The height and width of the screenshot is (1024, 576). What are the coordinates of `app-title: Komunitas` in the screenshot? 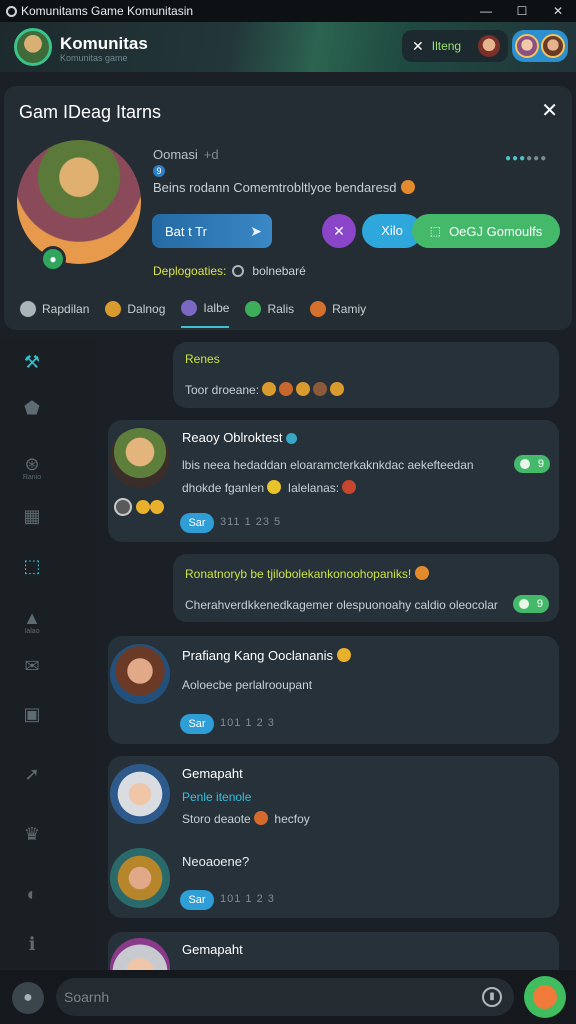 It's located at (104, 43).